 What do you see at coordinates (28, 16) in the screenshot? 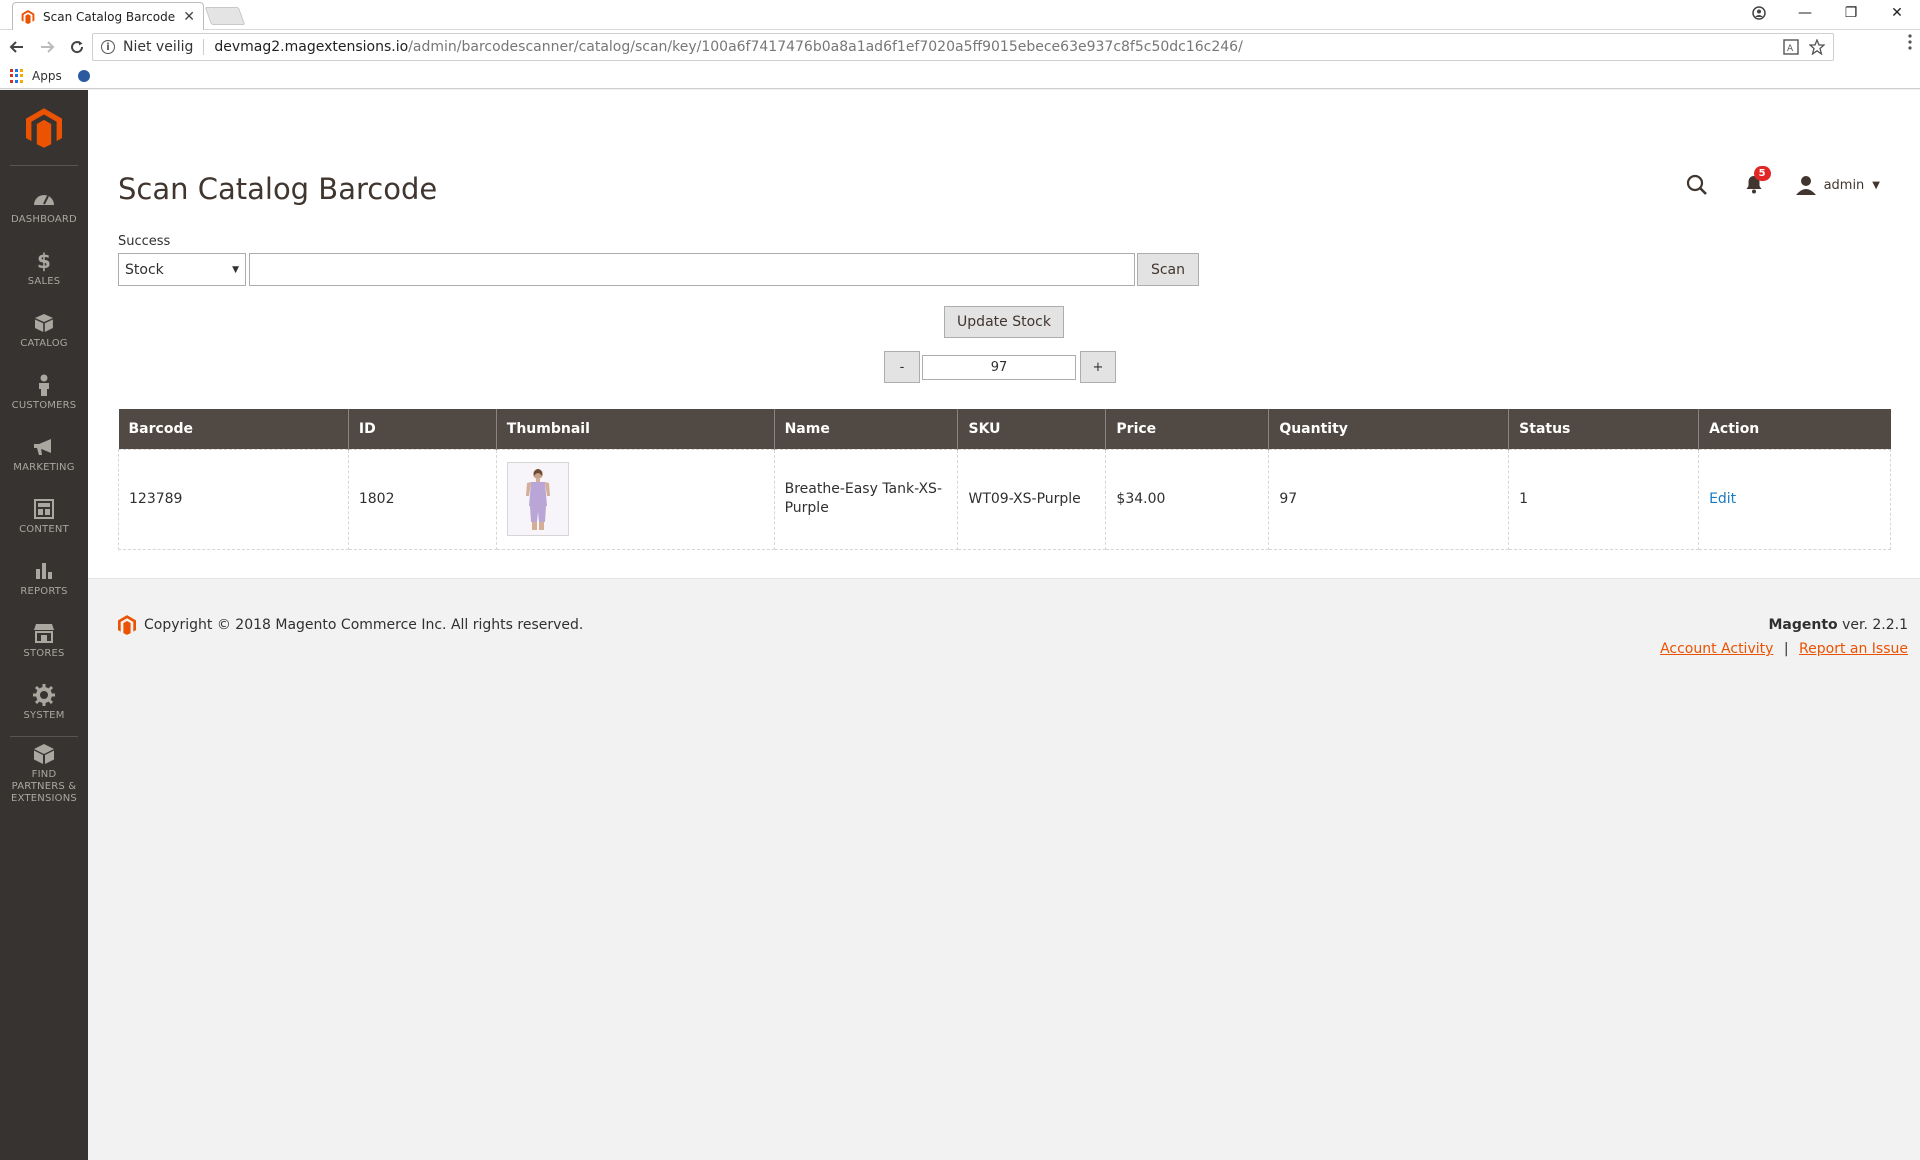
I see `magento-favicon-icon` at bounding box center [28, 16].